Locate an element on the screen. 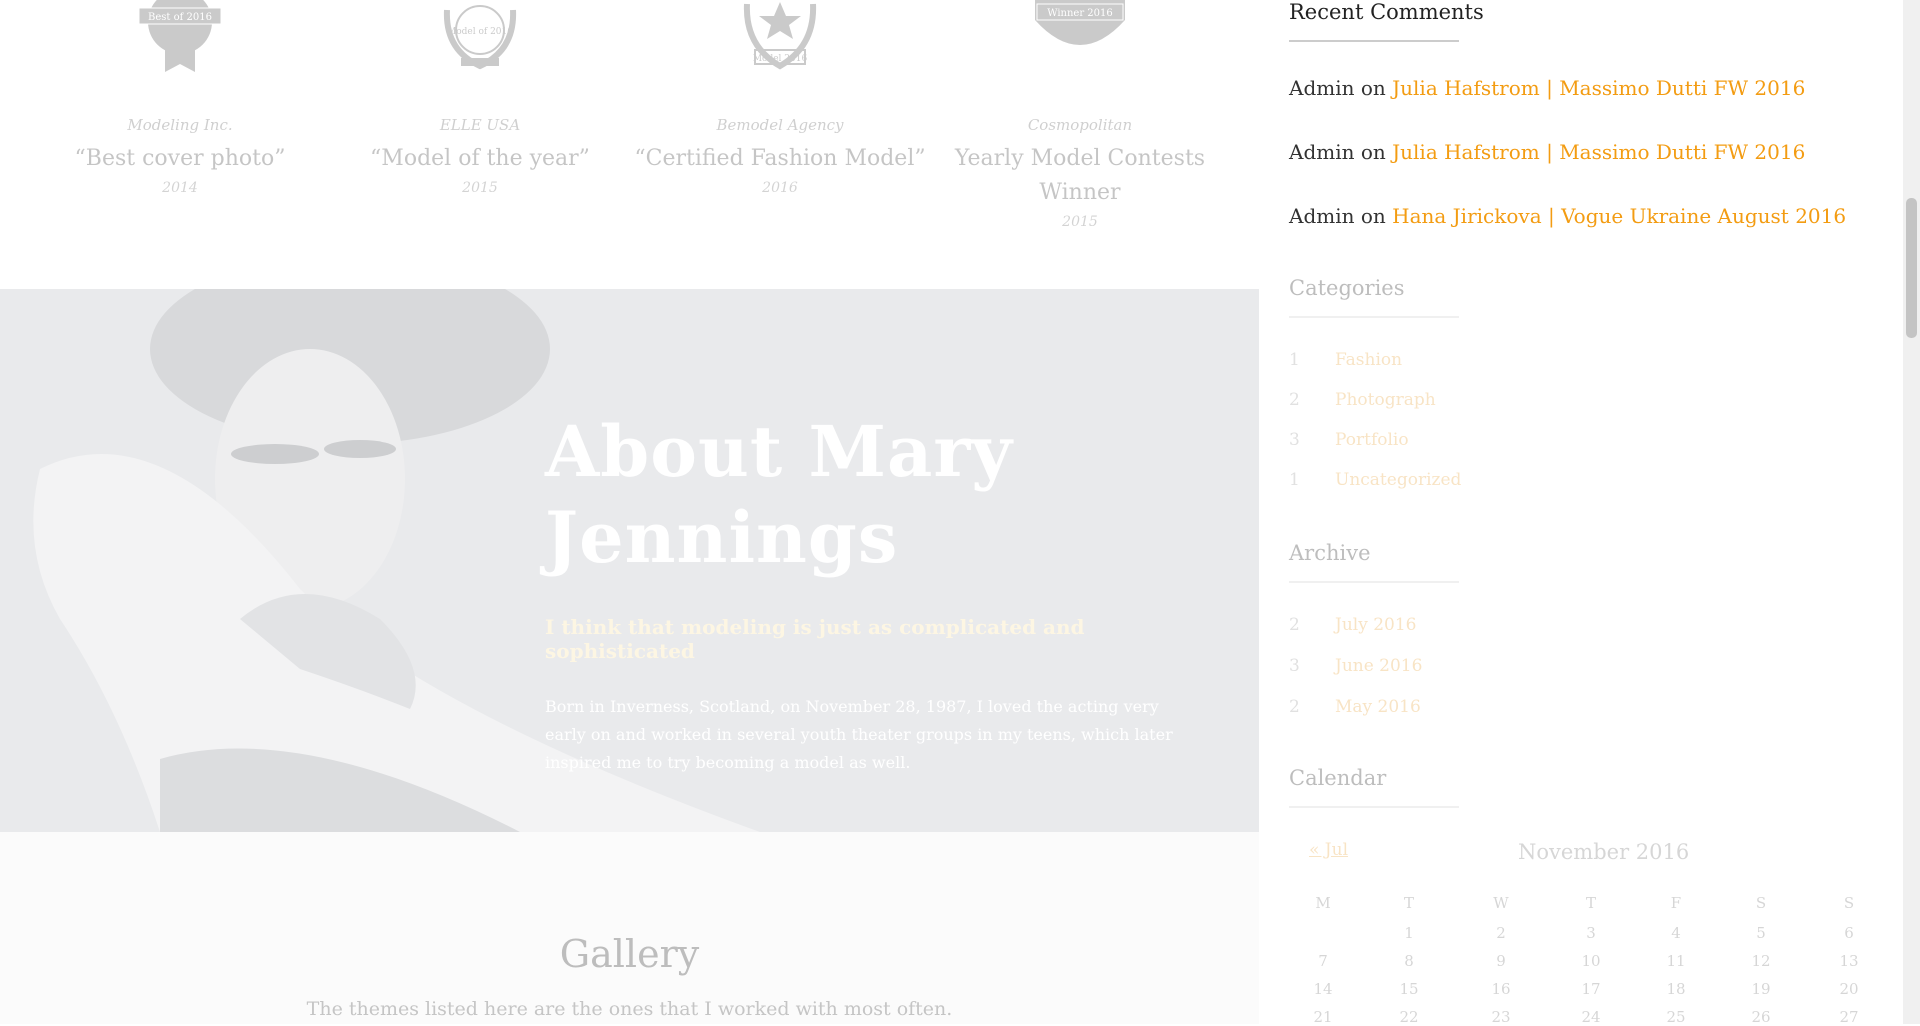 This screenshot has width=1920, height=1026. award-name: “Best cover photo” is located at coordinates (180, 158).